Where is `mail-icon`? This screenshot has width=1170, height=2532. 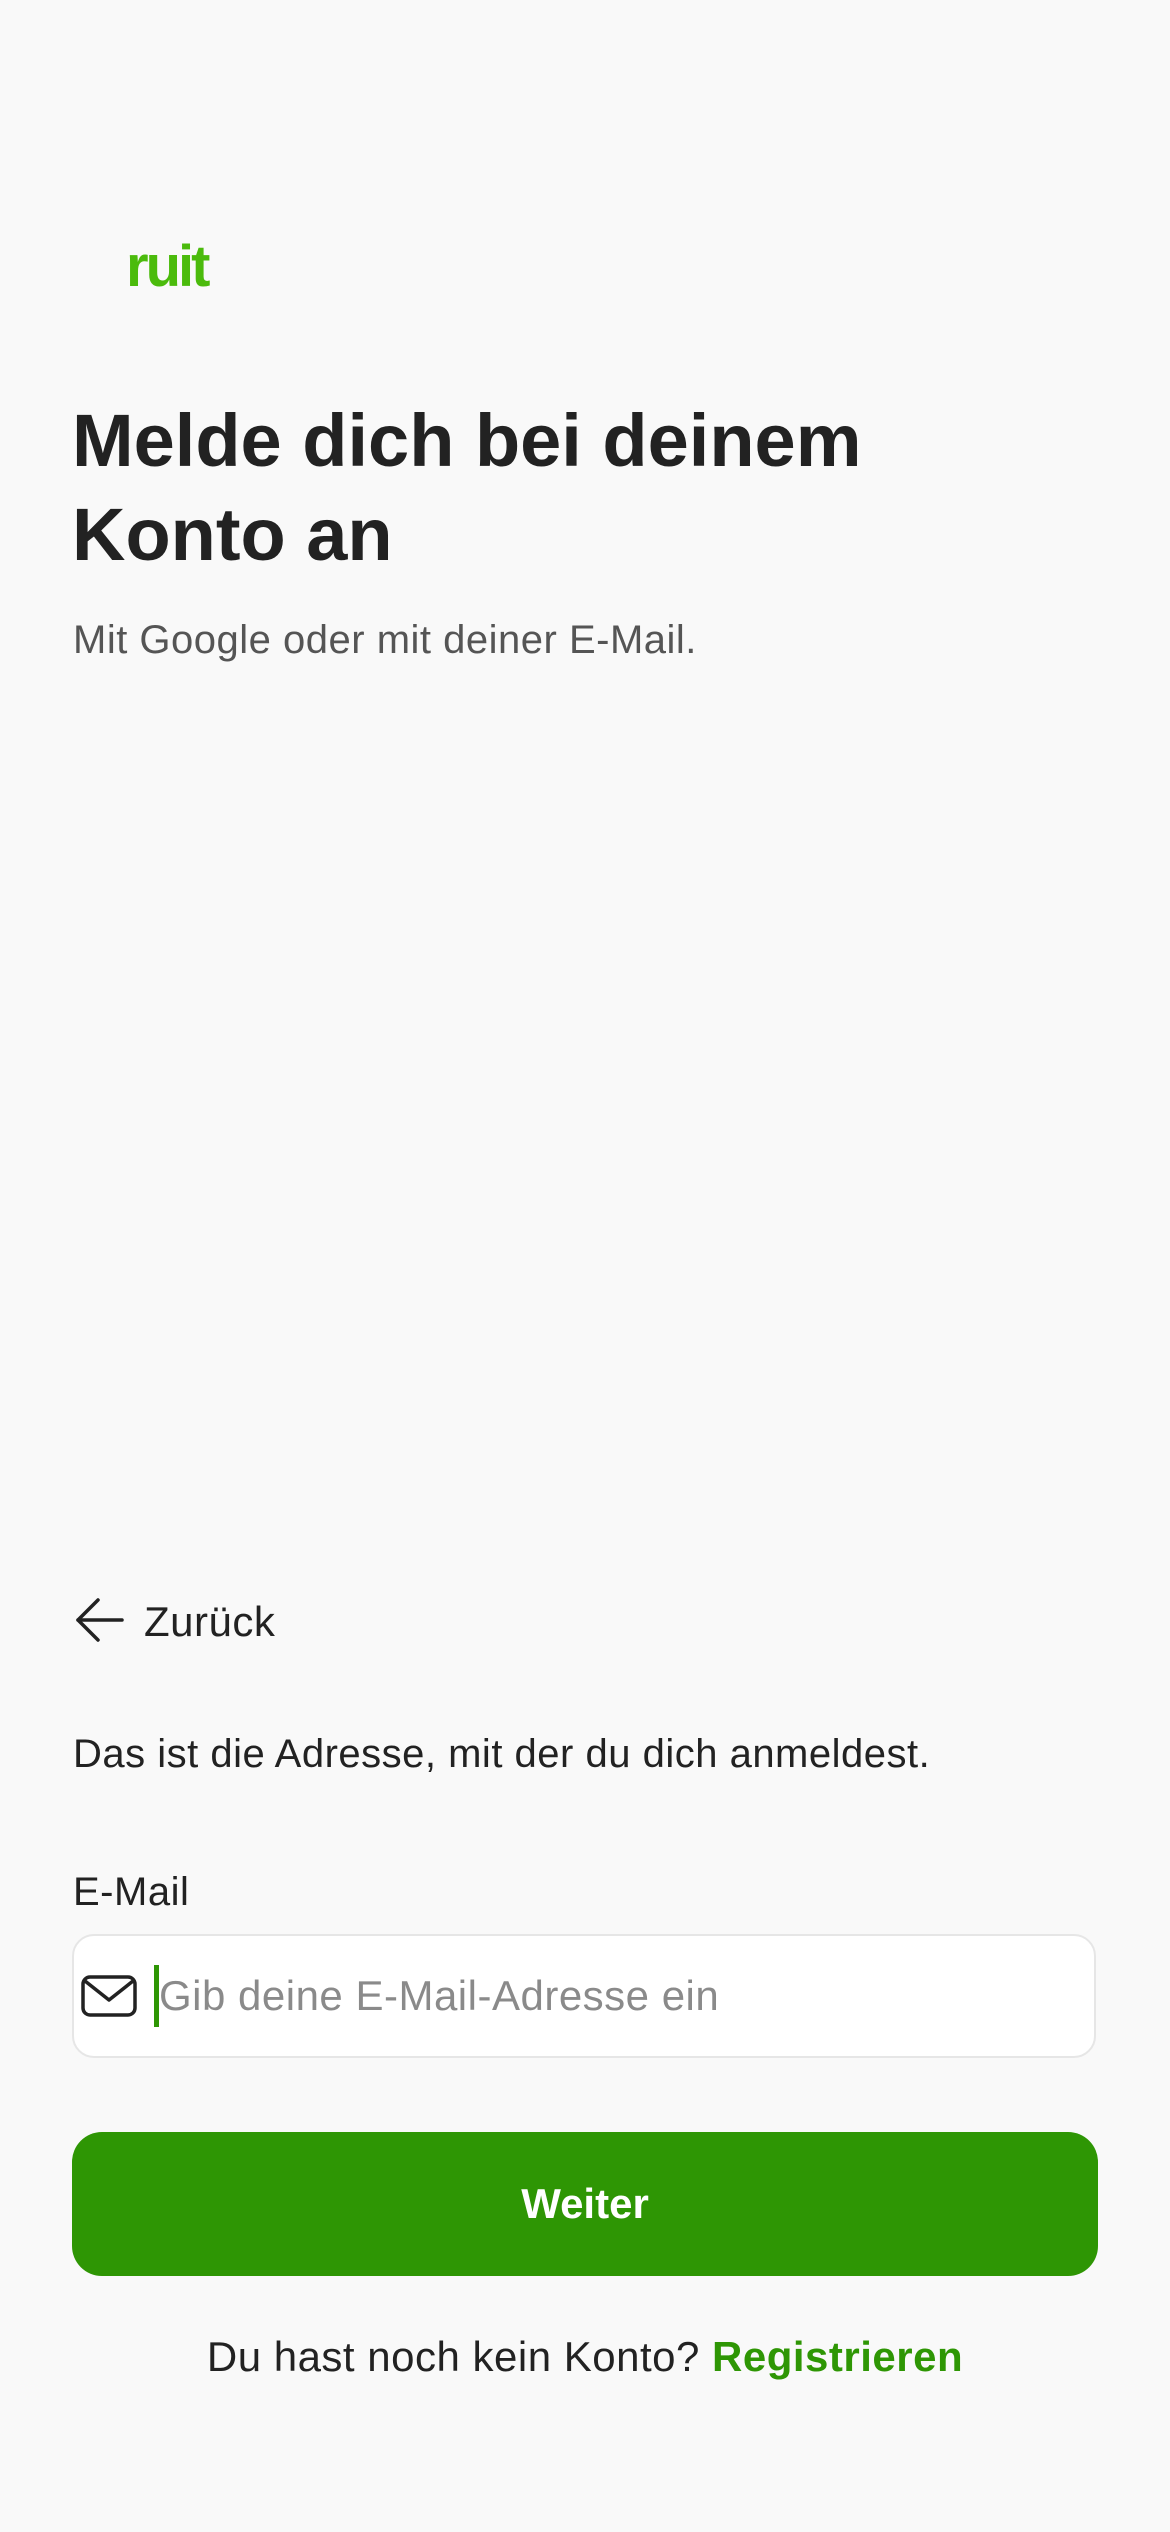 mail-icon is located at coordinates (109, 1996).